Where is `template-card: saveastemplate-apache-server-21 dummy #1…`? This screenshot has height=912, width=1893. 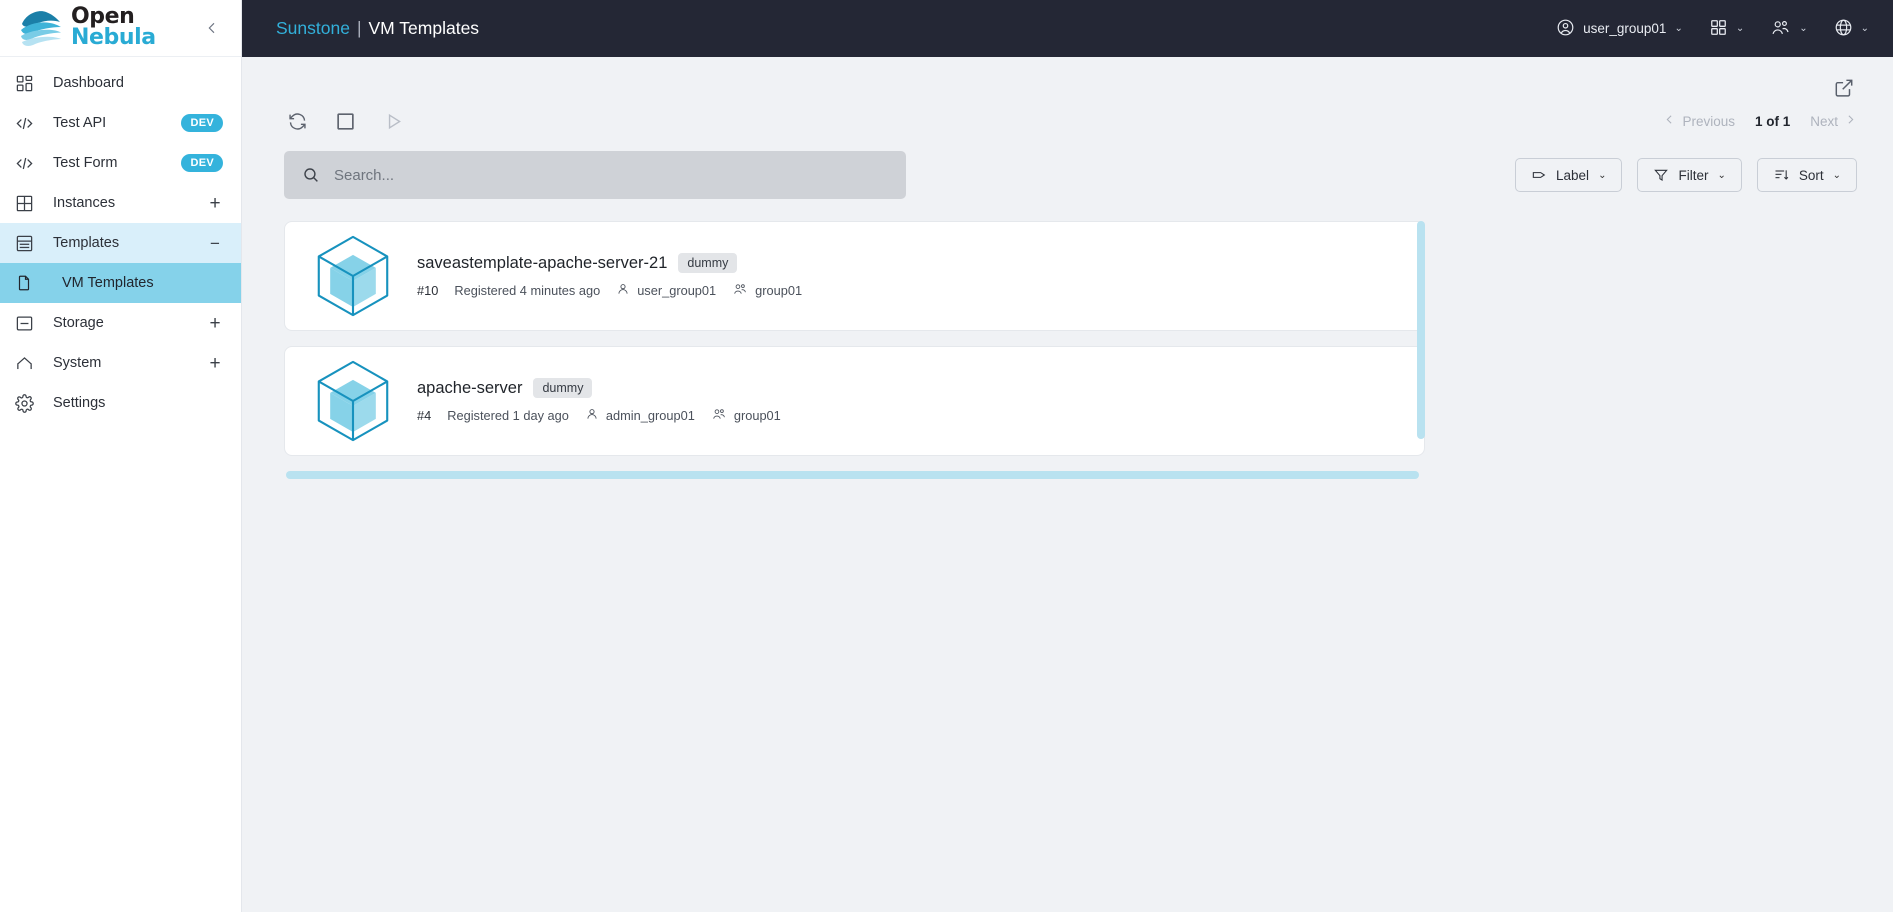
template-card: saveastemplate-apache-server-21 dummy #1… is located at coordinates (854, 276).